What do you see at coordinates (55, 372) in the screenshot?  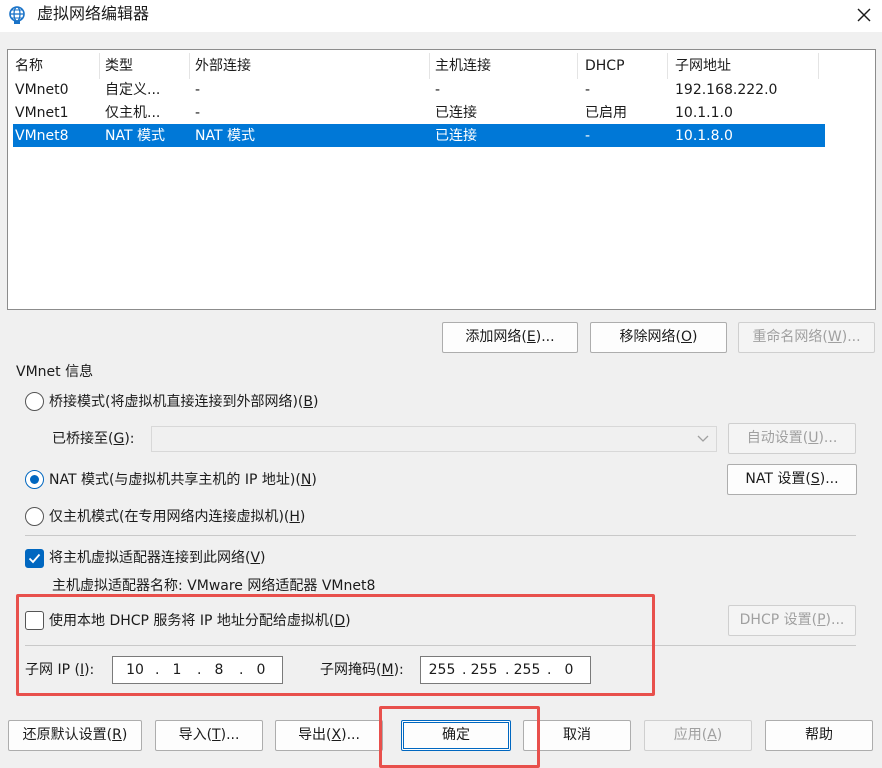 I see `vmnet-info-label: VMnet 信息` at bounding box center [55, 372].